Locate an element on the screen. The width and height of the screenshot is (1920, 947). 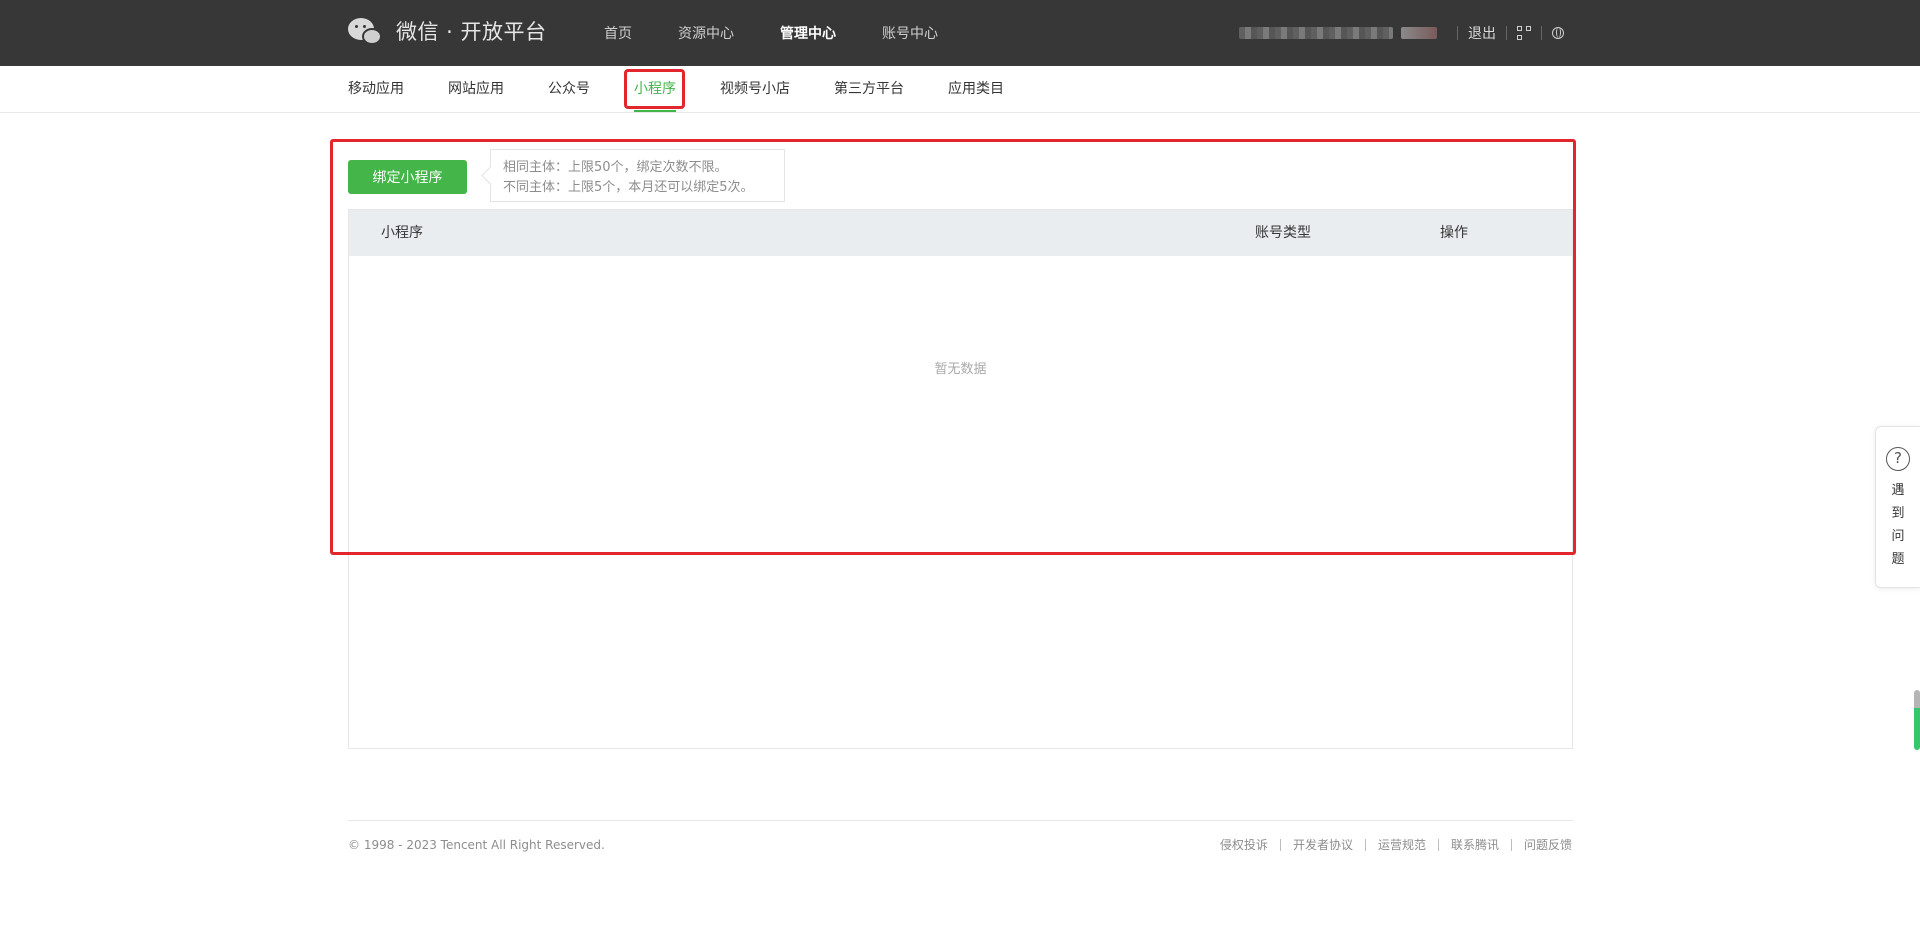
top-nav: 首页 资源中心 管理中心 账号中心 is located at coordinates (794, 33).